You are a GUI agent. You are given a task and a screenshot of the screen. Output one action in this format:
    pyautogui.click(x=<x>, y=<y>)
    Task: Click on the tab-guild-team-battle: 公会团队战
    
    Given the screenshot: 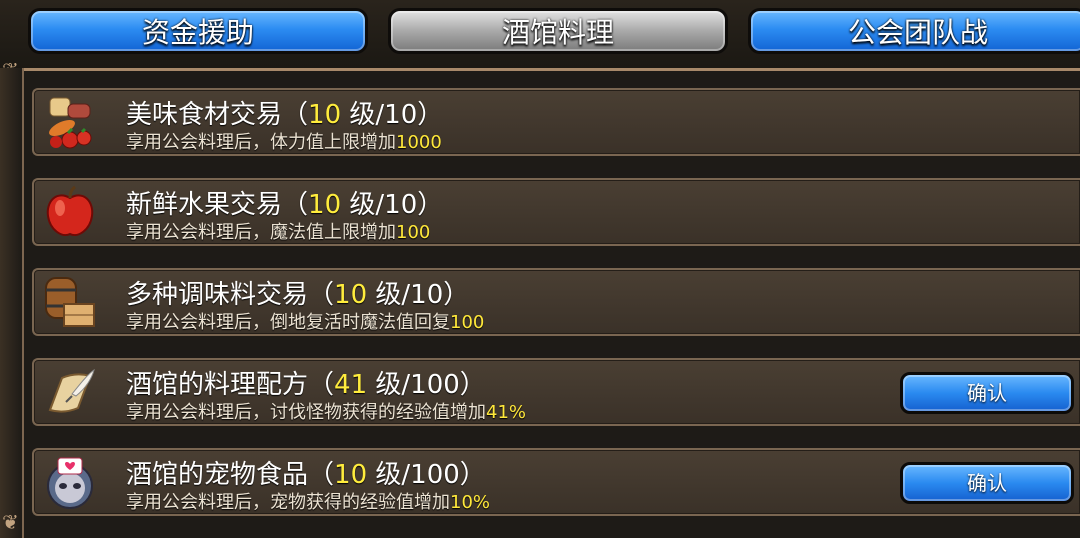 What is the action you would take?
    pyautogui.click(x=914, y=31)
    